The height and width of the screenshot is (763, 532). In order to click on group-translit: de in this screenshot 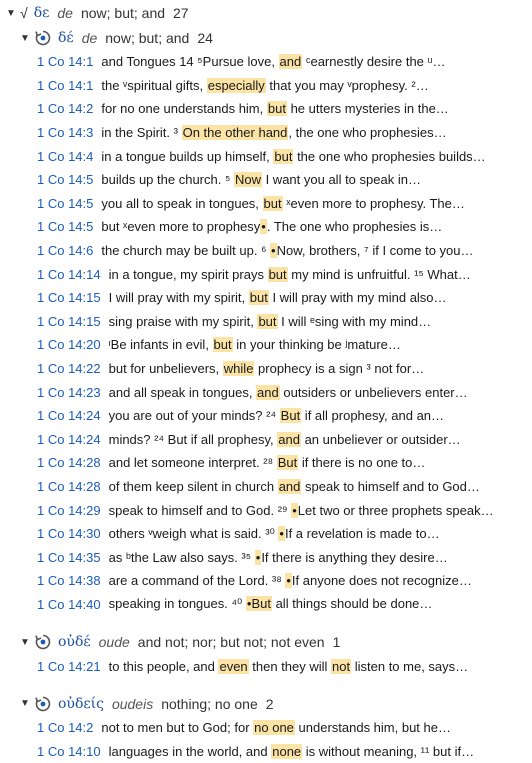, I will do `click(89, 38)`.